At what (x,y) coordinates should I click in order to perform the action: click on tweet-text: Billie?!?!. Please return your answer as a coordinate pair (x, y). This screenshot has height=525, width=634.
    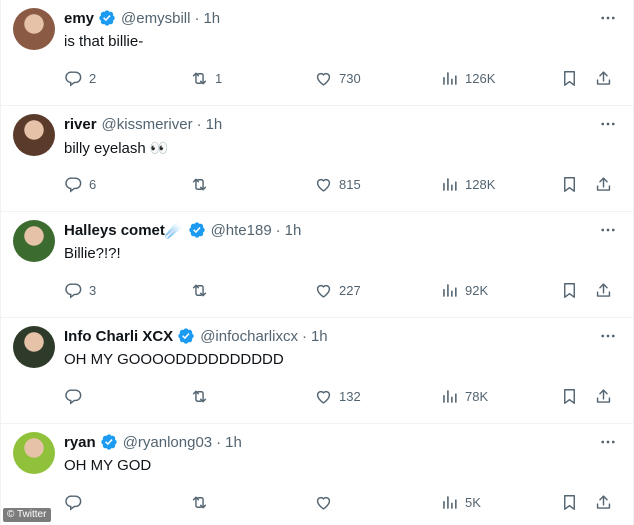
    Looking at the image, I should click on (92, 253).